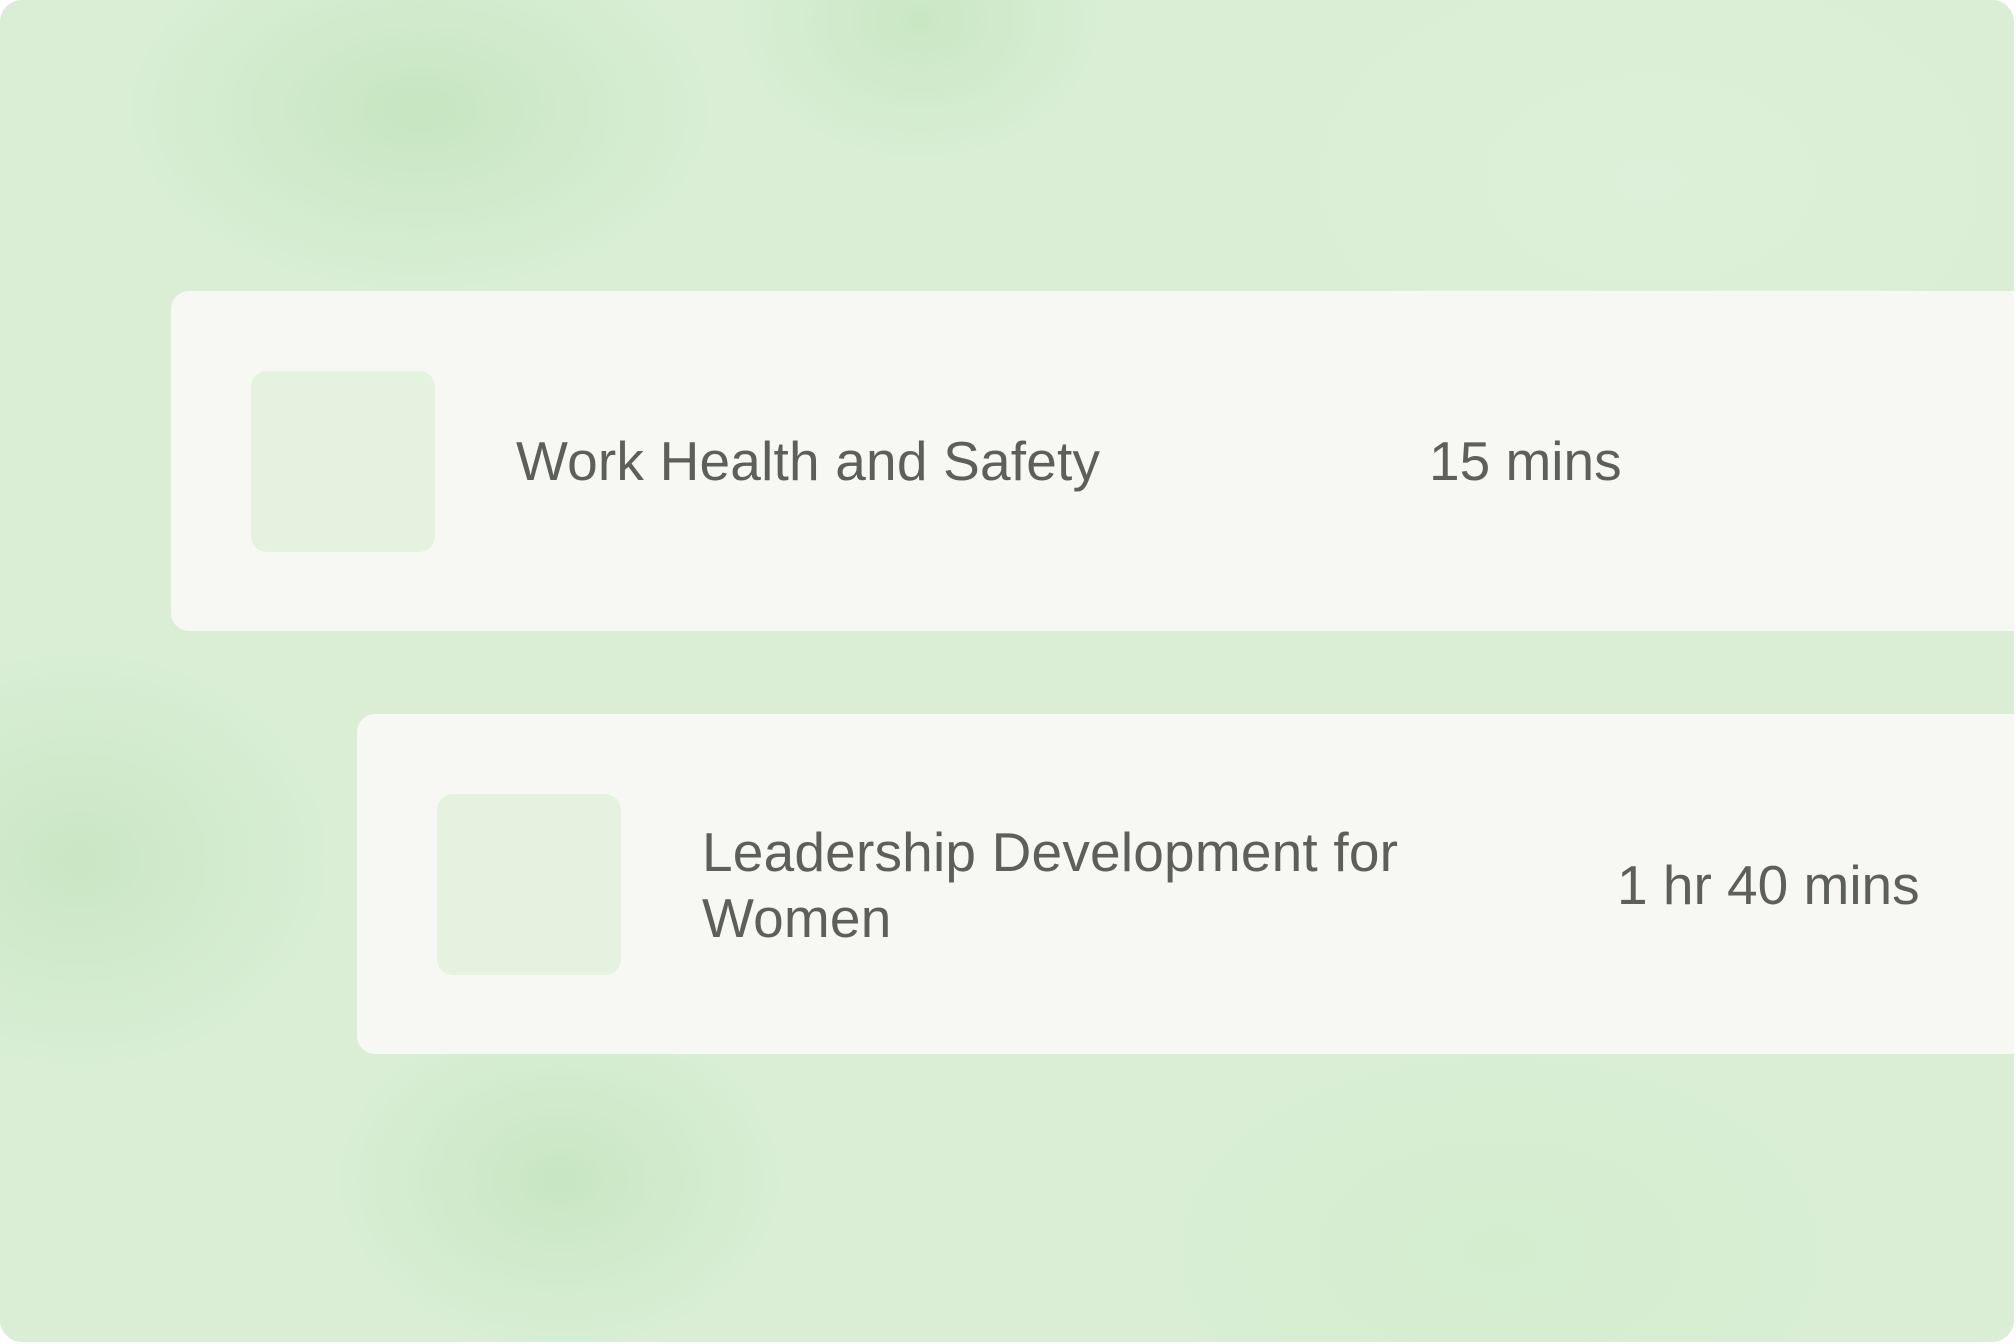  What do you see at coordinates (1050, 885) in the screenshot?
I see `course-title: Leadership Development for Women` at bounding box center [1050, 885].